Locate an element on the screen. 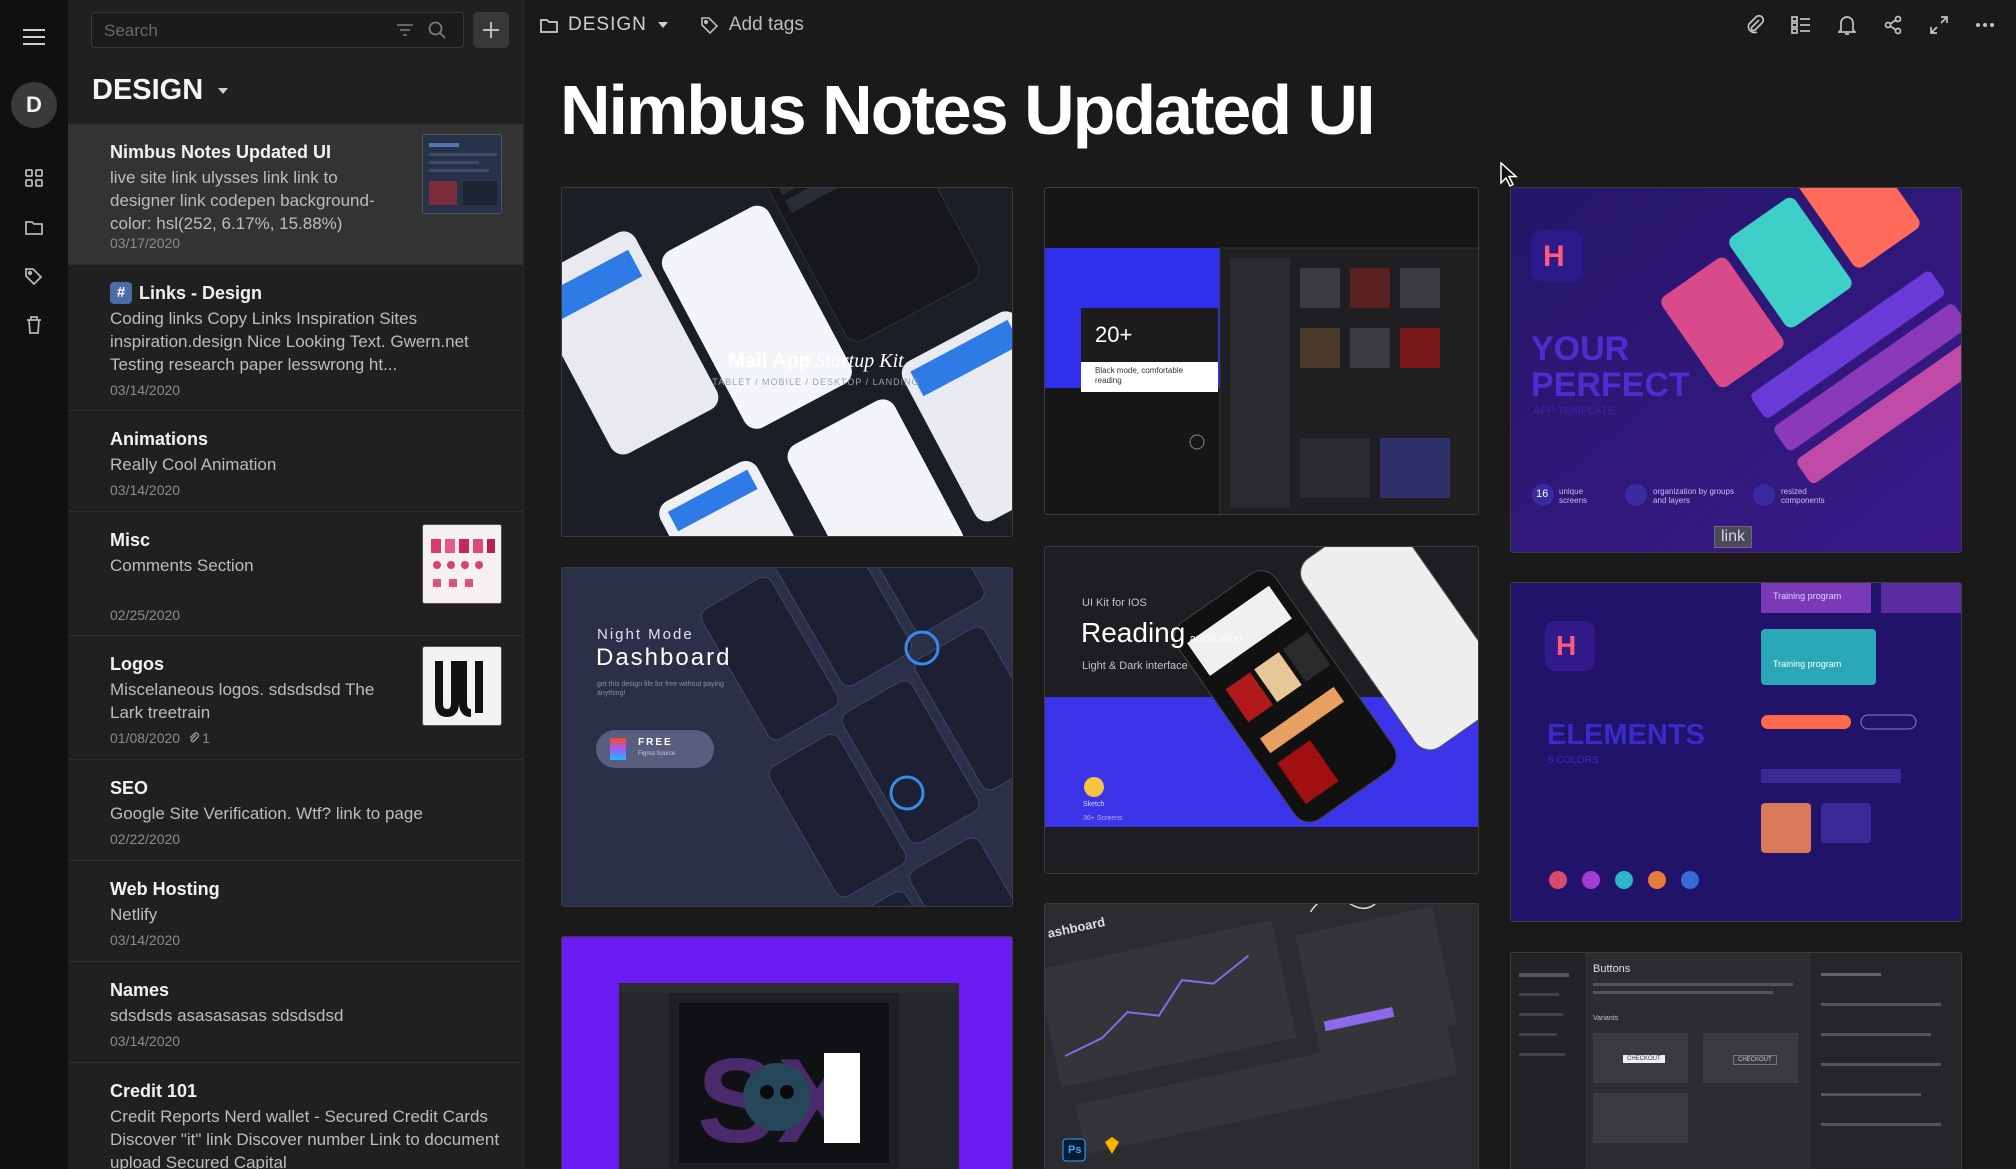 The height and width of the screenshot is (1169, 2016). buttons-doc-checkout-outline: CHECKOUT is located at coordinates (1755, 1060).